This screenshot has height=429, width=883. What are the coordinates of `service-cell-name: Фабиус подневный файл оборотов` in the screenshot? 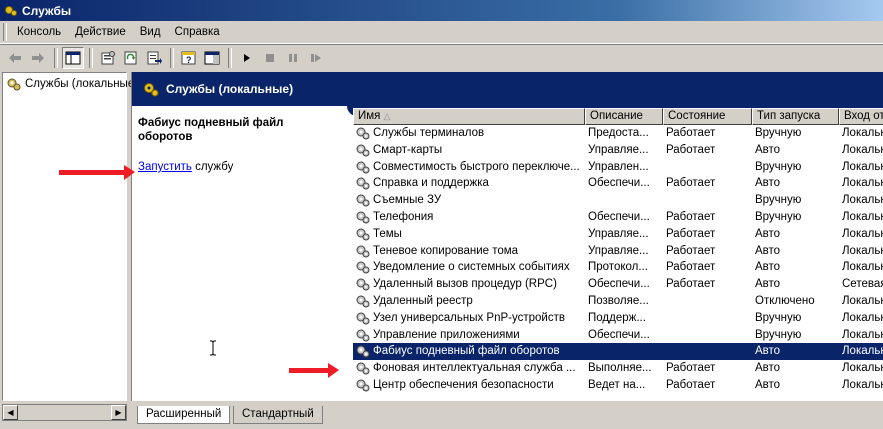 It's located at (469, 351).